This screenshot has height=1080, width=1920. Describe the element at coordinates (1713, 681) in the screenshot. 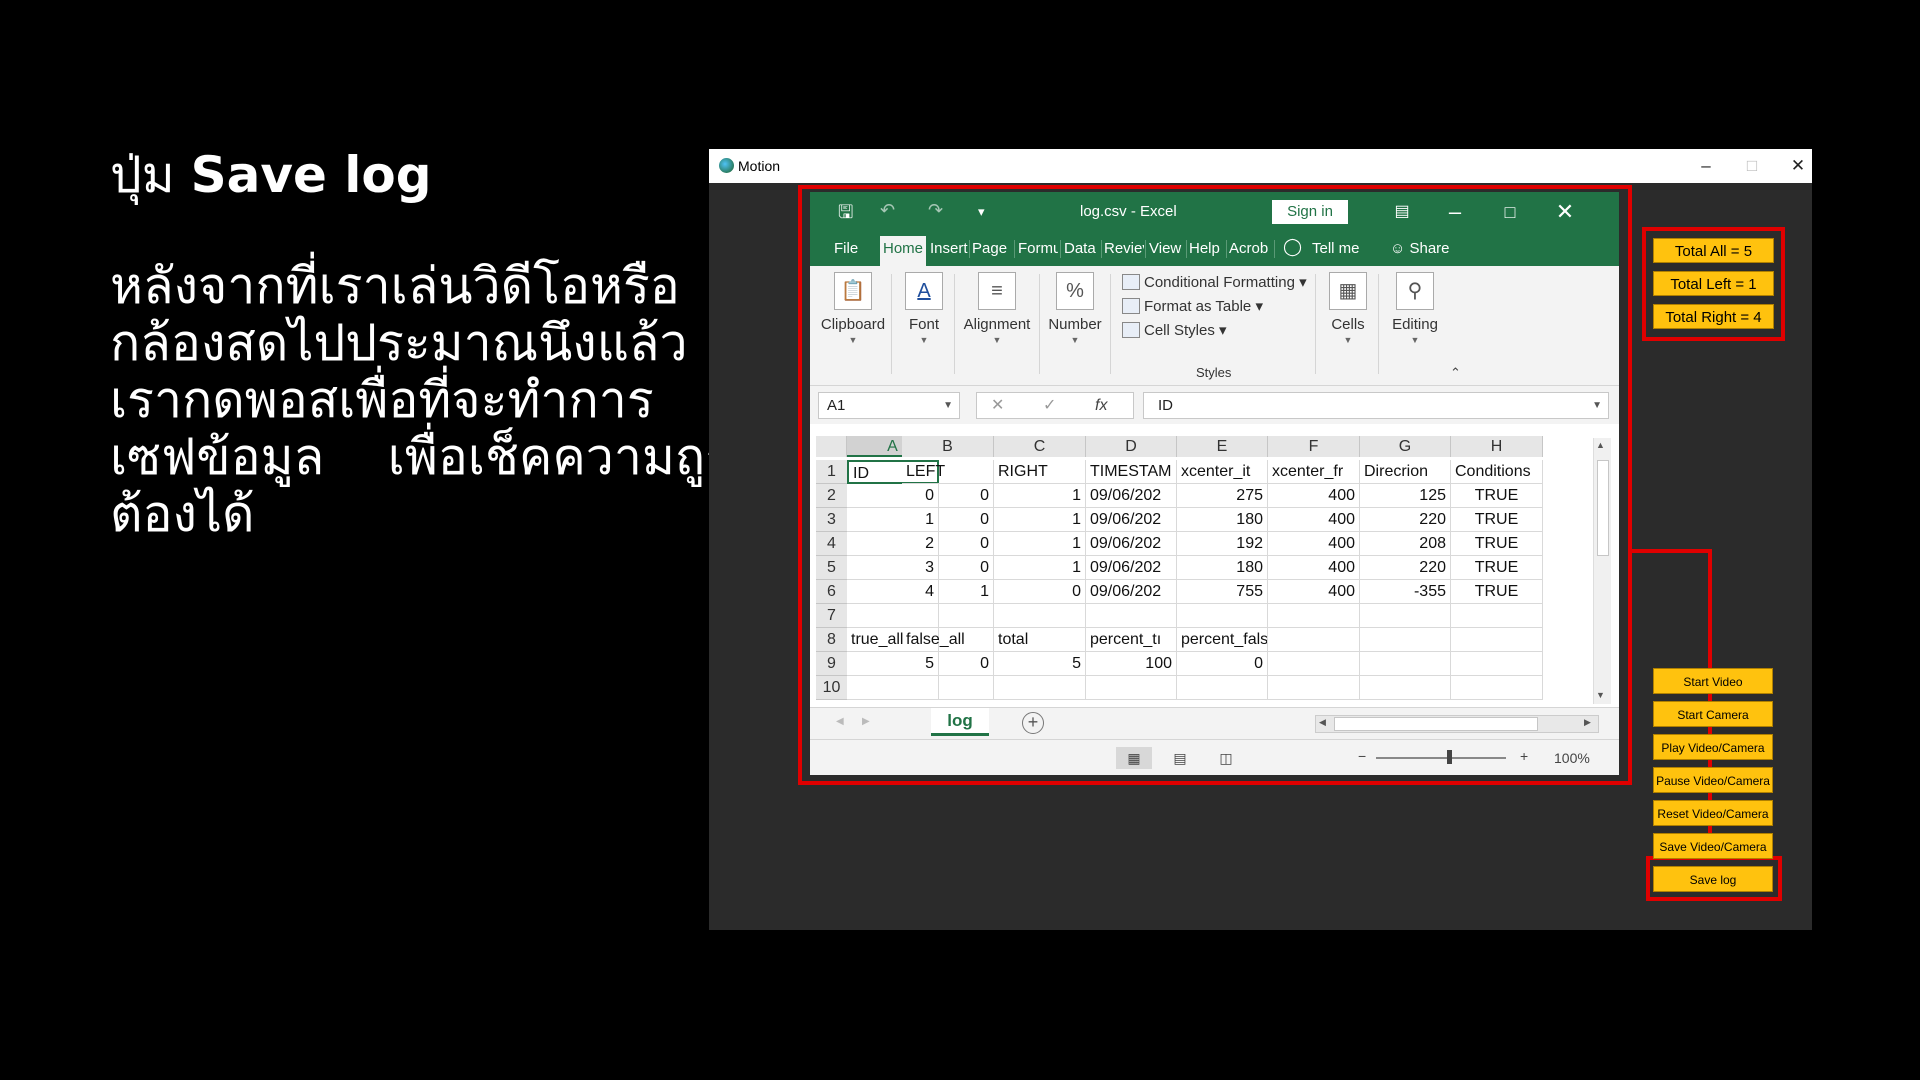

I see `start-video-button: Start Video` at that location.